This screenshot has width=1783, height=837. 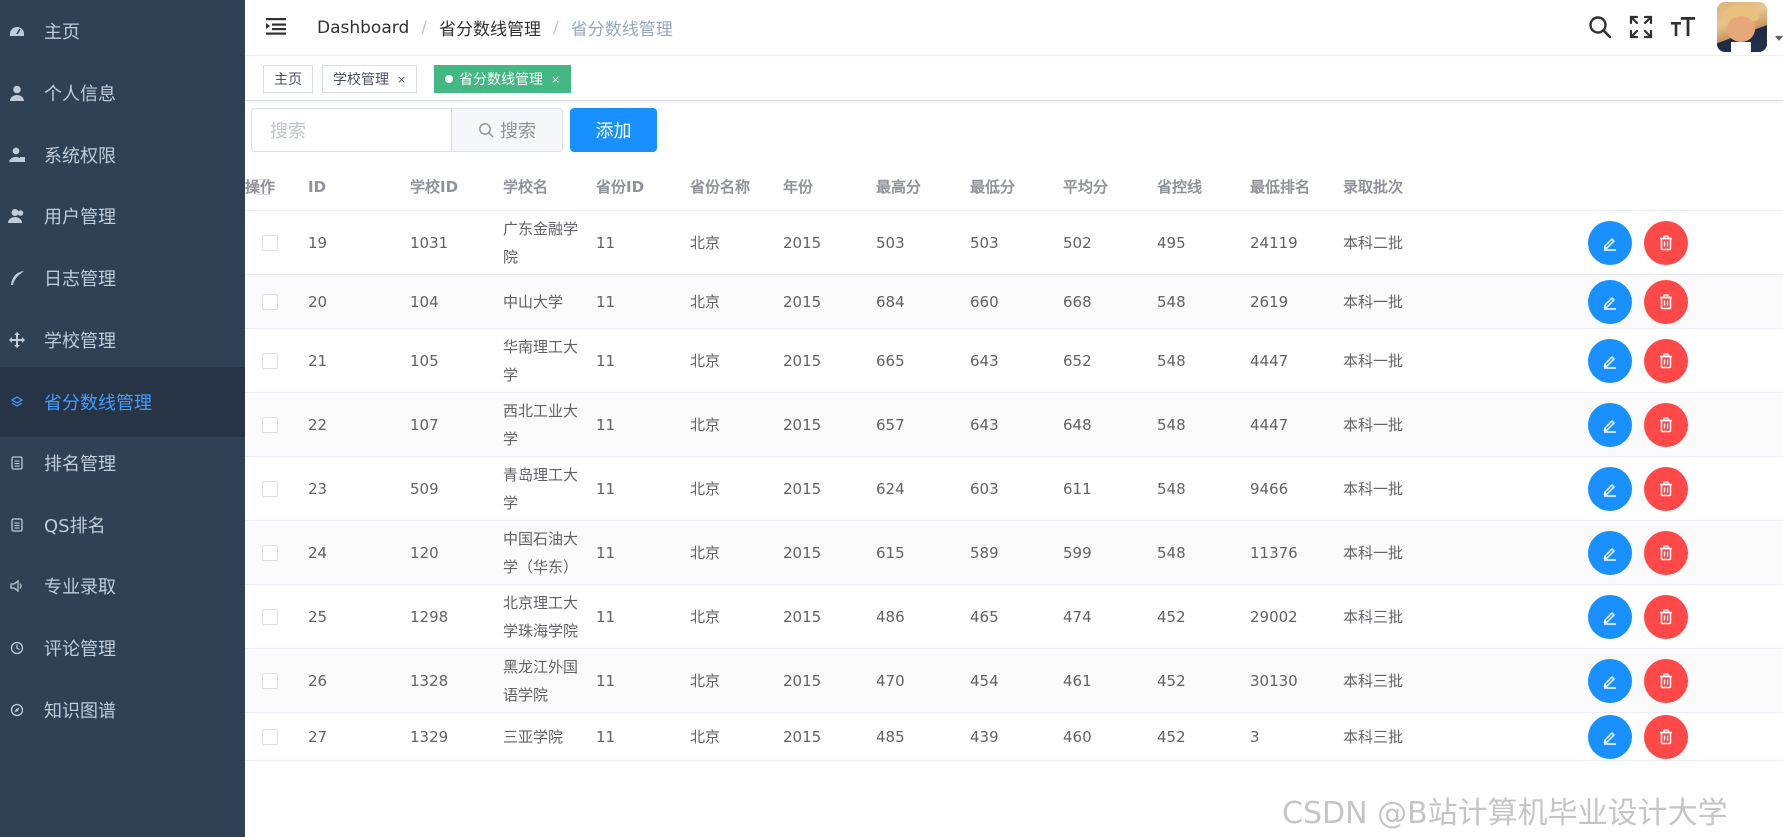 I want to click on table-cell: 黑龙江外国语学院, so click(x=541, y=680).